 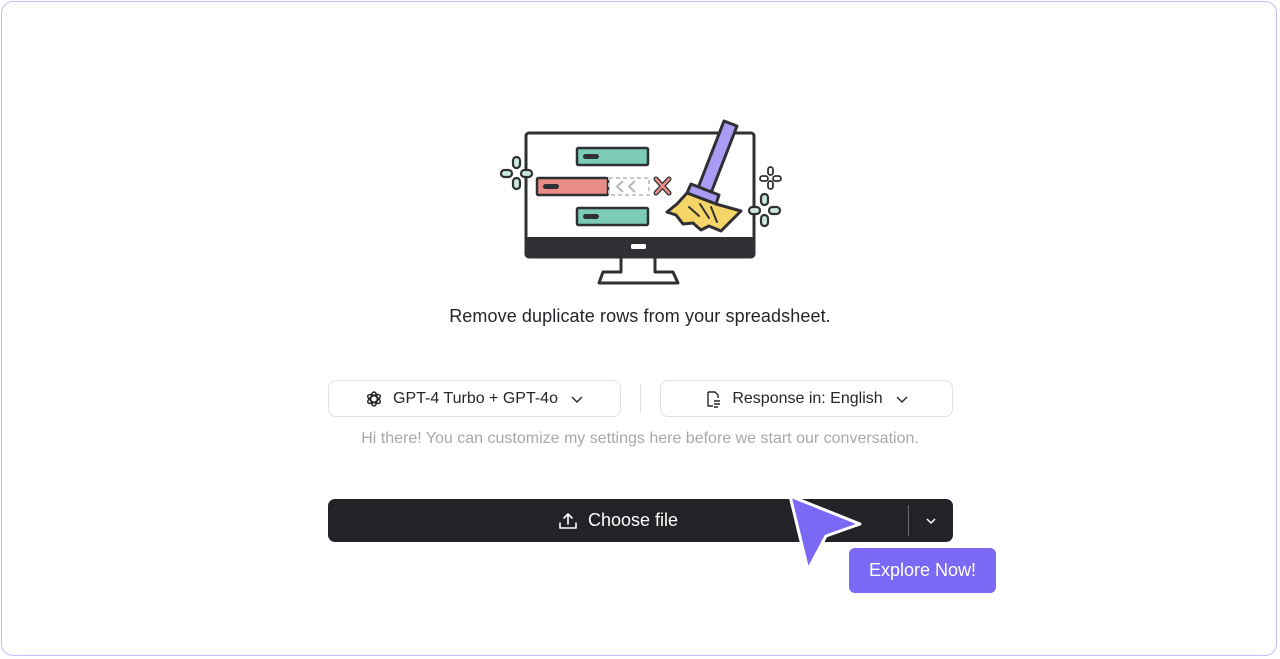 I want to click on model-selector-label: GPT-4 Turbo + GPT-4o, so click(x=475, y=398).